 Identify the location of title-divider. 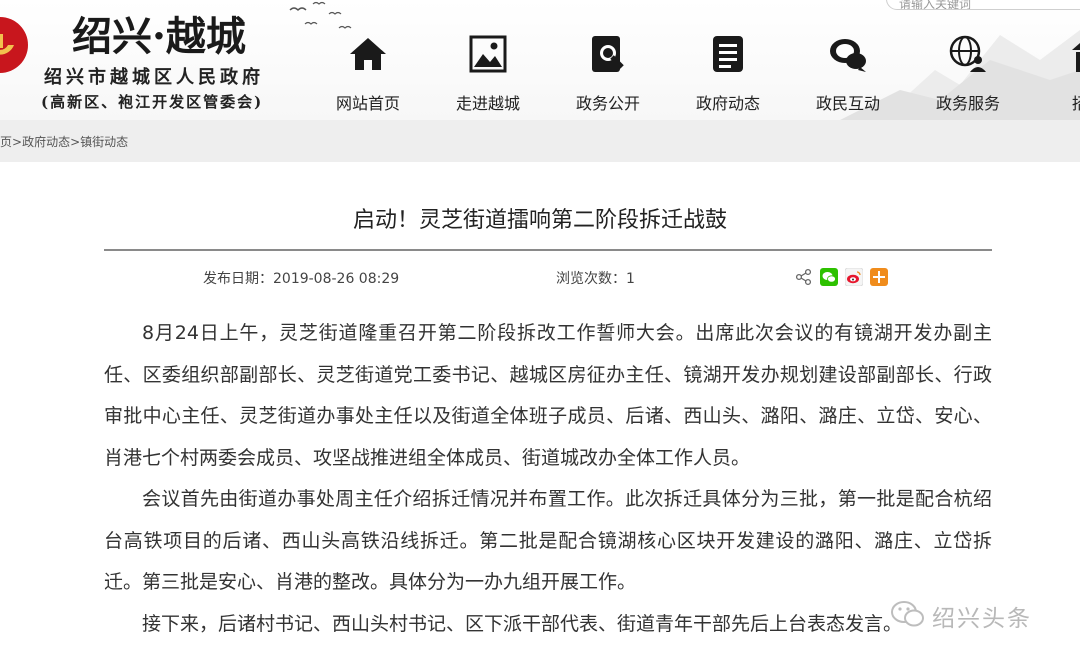
(548, 250).